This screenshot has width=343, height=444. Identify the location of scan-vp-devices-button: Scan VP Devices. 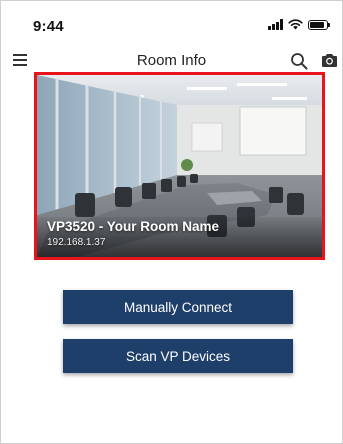
(178, 356).